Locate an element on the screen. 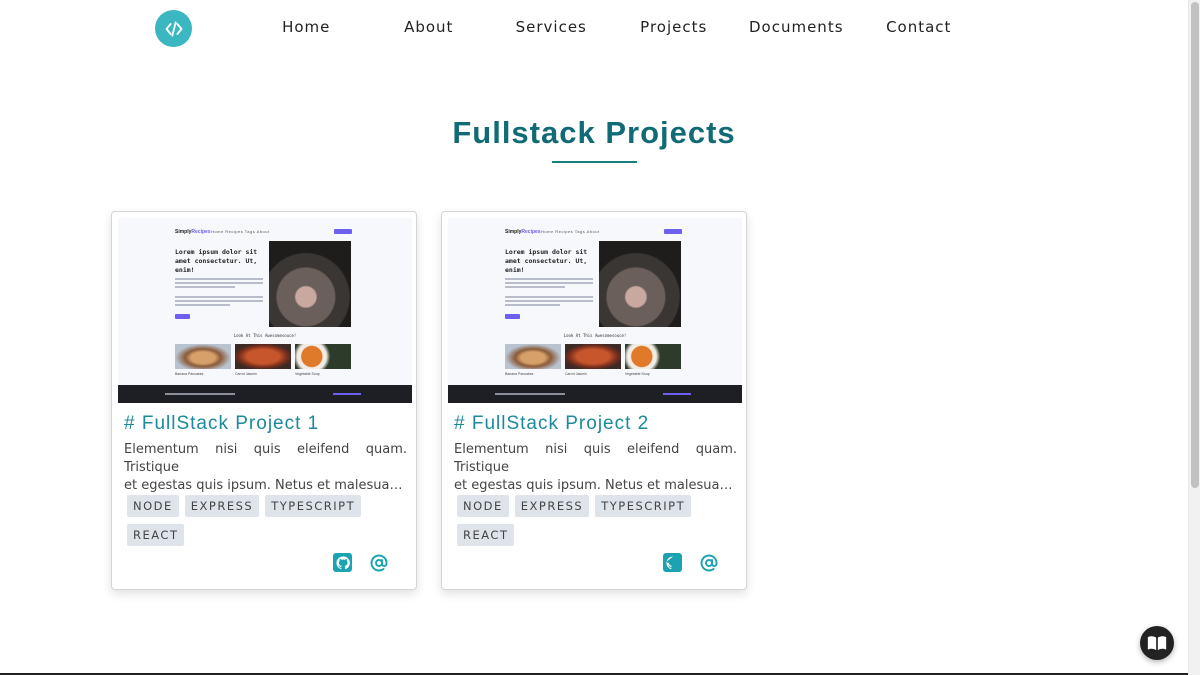  nav-link-projects: Projects is located at coordinates (674, 27).